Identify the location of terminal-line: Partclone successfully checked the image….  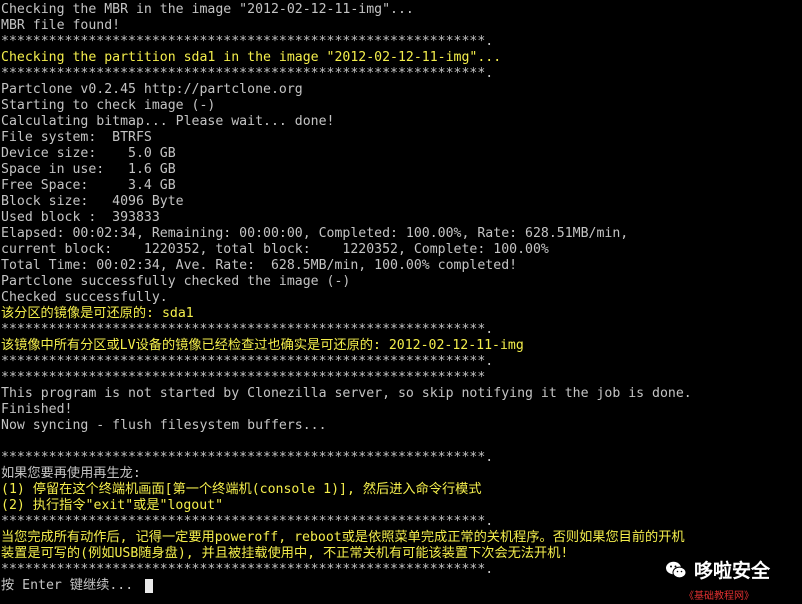
(176, 281).